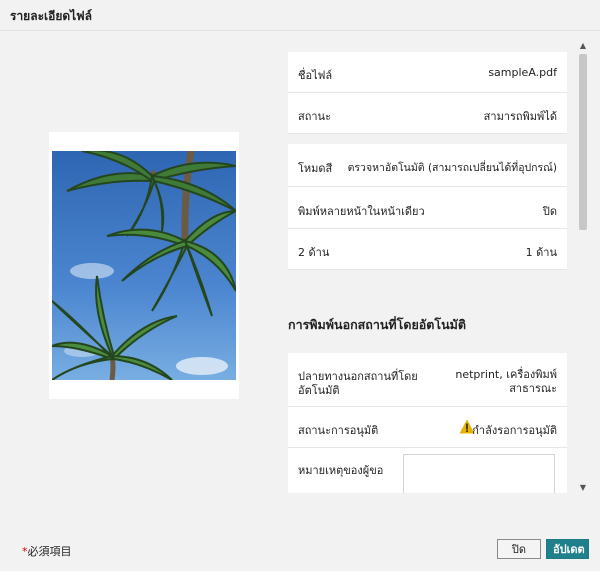 This screenshot has height=571, width=600. Describe the element at coordinates (583, 267) in the screenshot. I see `content-scrollbar: ▲ ▼` at that location.